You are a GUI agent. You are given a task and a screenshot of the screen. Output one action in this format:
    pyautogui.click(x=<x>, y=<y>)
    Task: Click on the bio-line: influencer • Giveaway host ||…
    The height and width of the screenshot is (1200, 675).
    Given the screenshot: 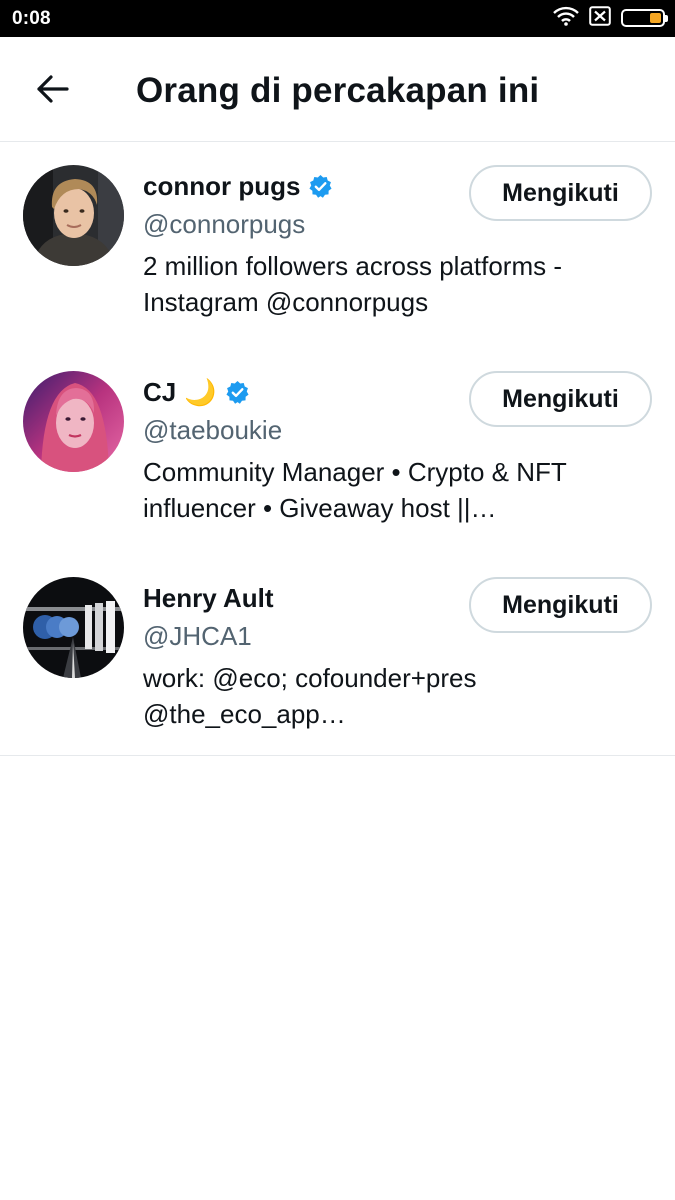 What is the action you would take?
    pyautogui.click(x=320, y=508)
    